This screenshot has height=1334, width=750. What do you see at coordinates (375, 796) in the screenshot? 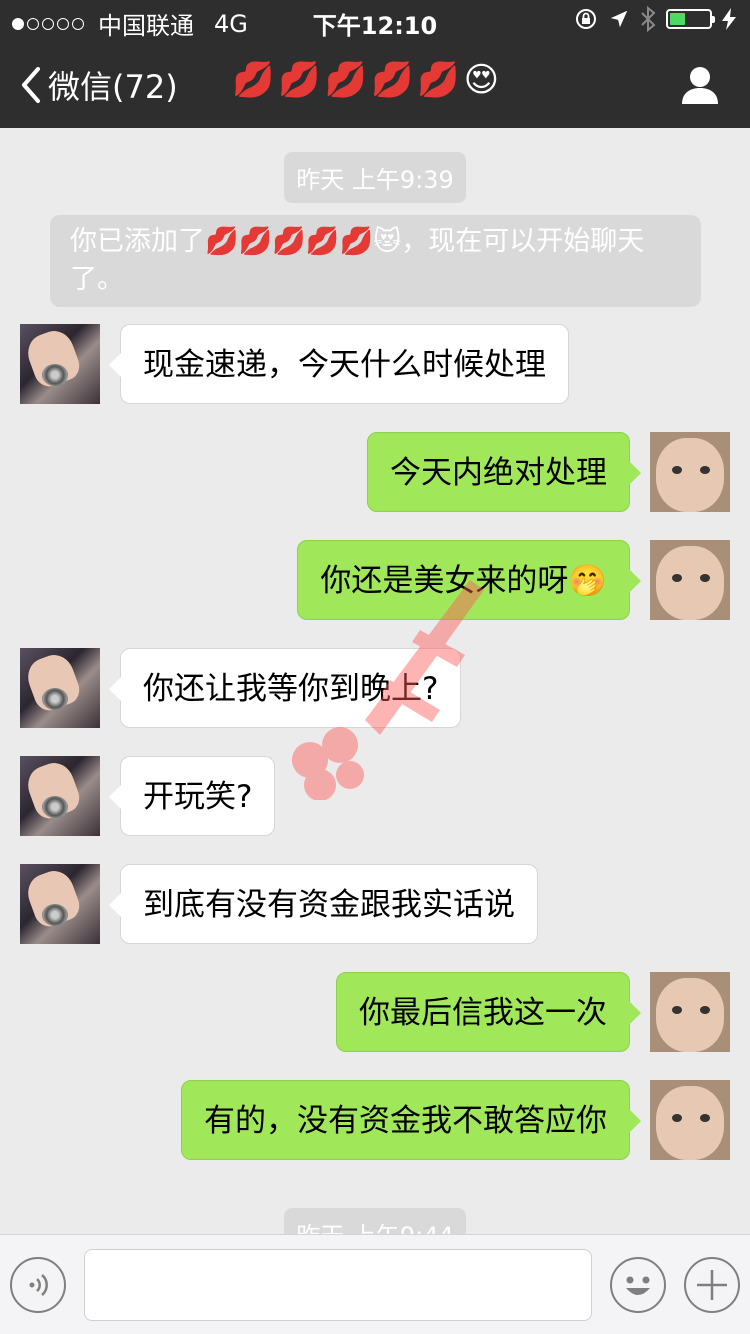
I see `message-row: 开玩笑?` at bounding box center [375, 796].